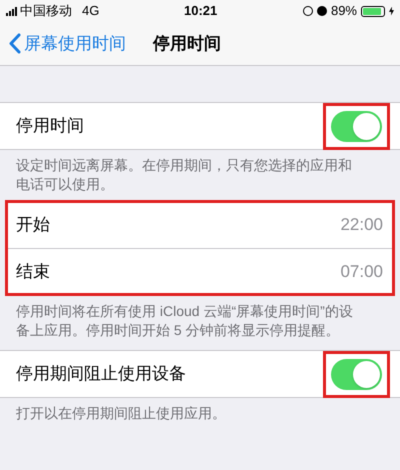  Describe the element at coordinates (46, 11) in the screenshot. I see `carrier-name: 中国移动` at that location.